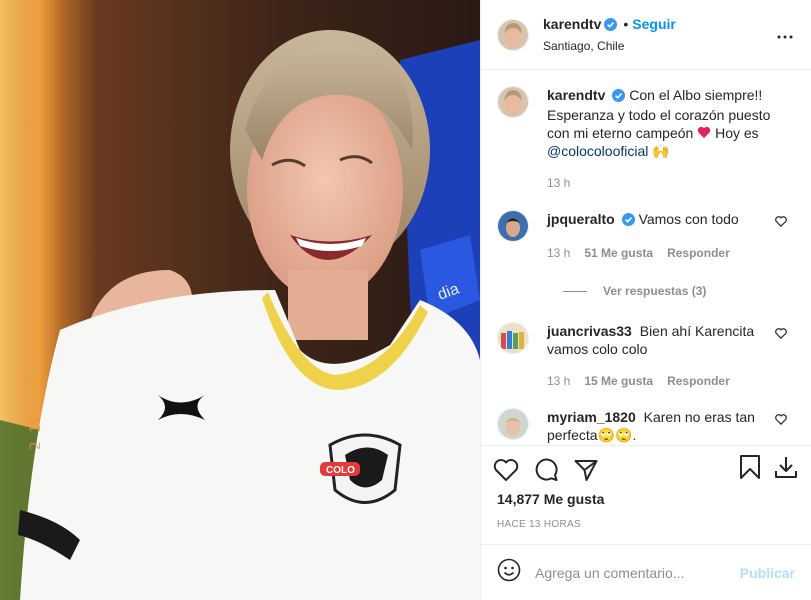  I want to click on follow-button: Seguir, so click(654, 24).